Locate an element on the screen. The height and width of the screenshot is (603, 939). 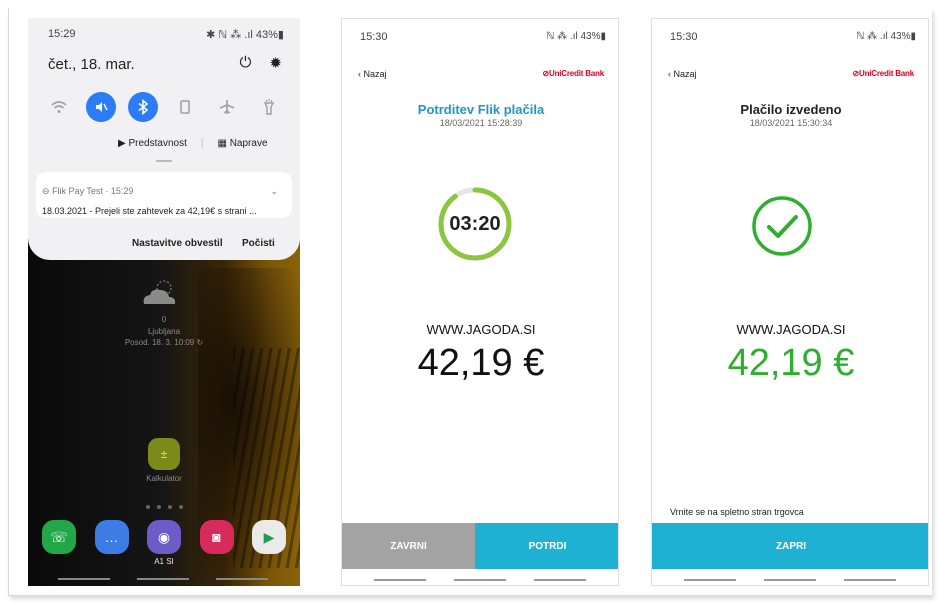
app-dock: ☏ … ◉ ◙ ▶ is located at coordinates (164, 537).